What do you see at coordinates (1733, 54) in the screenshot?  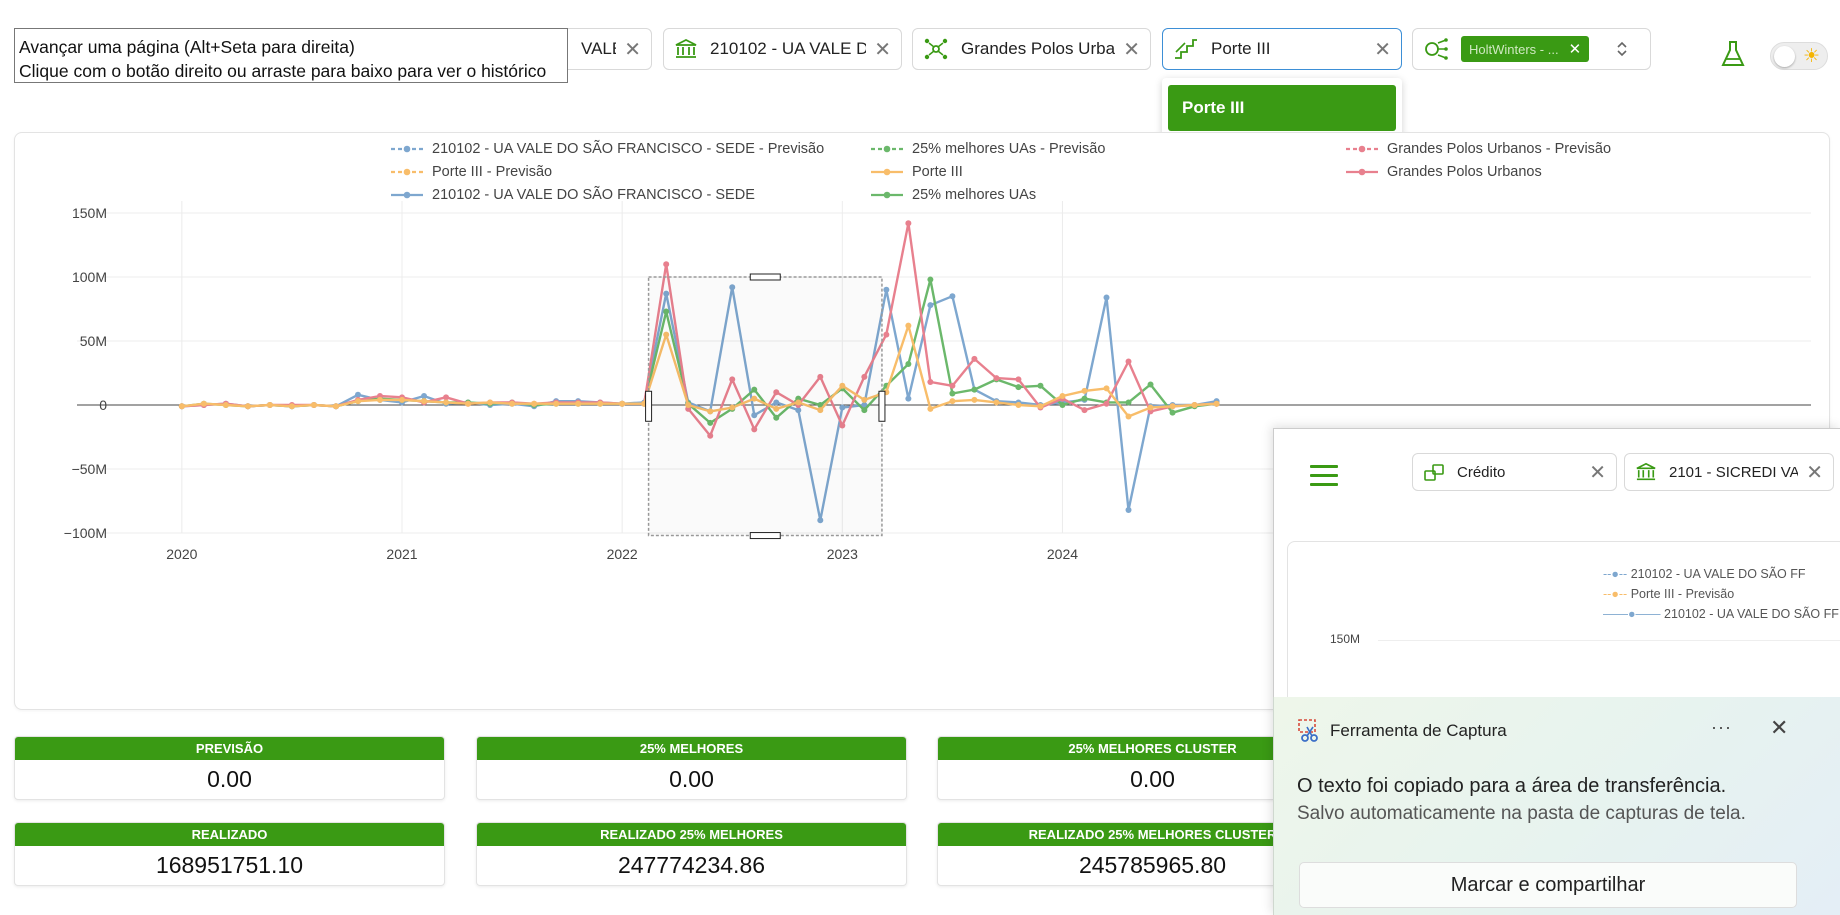 I see `flask-icon` at bounding box center [1733, 54].